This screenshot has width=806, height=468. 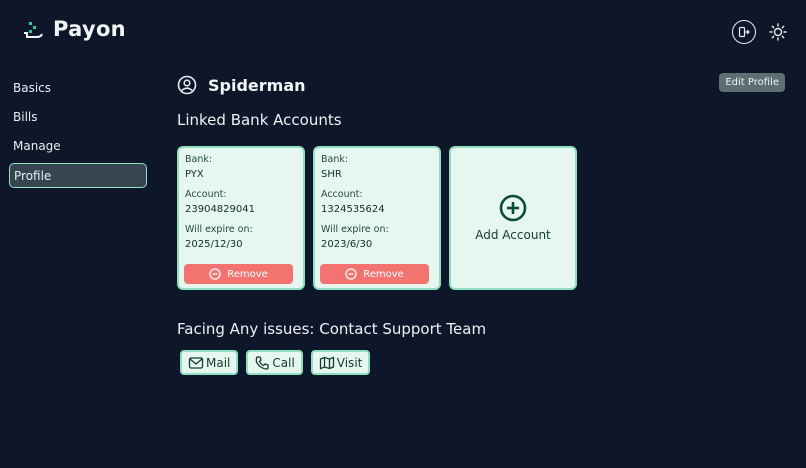 What do you see at coordinates (332, 329) in the screenshot?
I see `support-title: Facing Any issues: Contact Support Team` at bounding box center [332, 329].